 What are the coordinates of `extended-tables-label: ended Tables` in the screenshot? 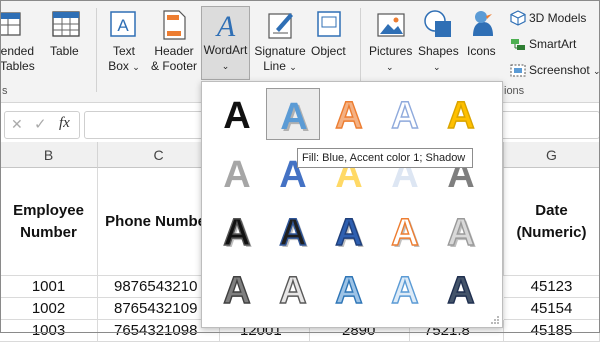 It's located at (17, 59).